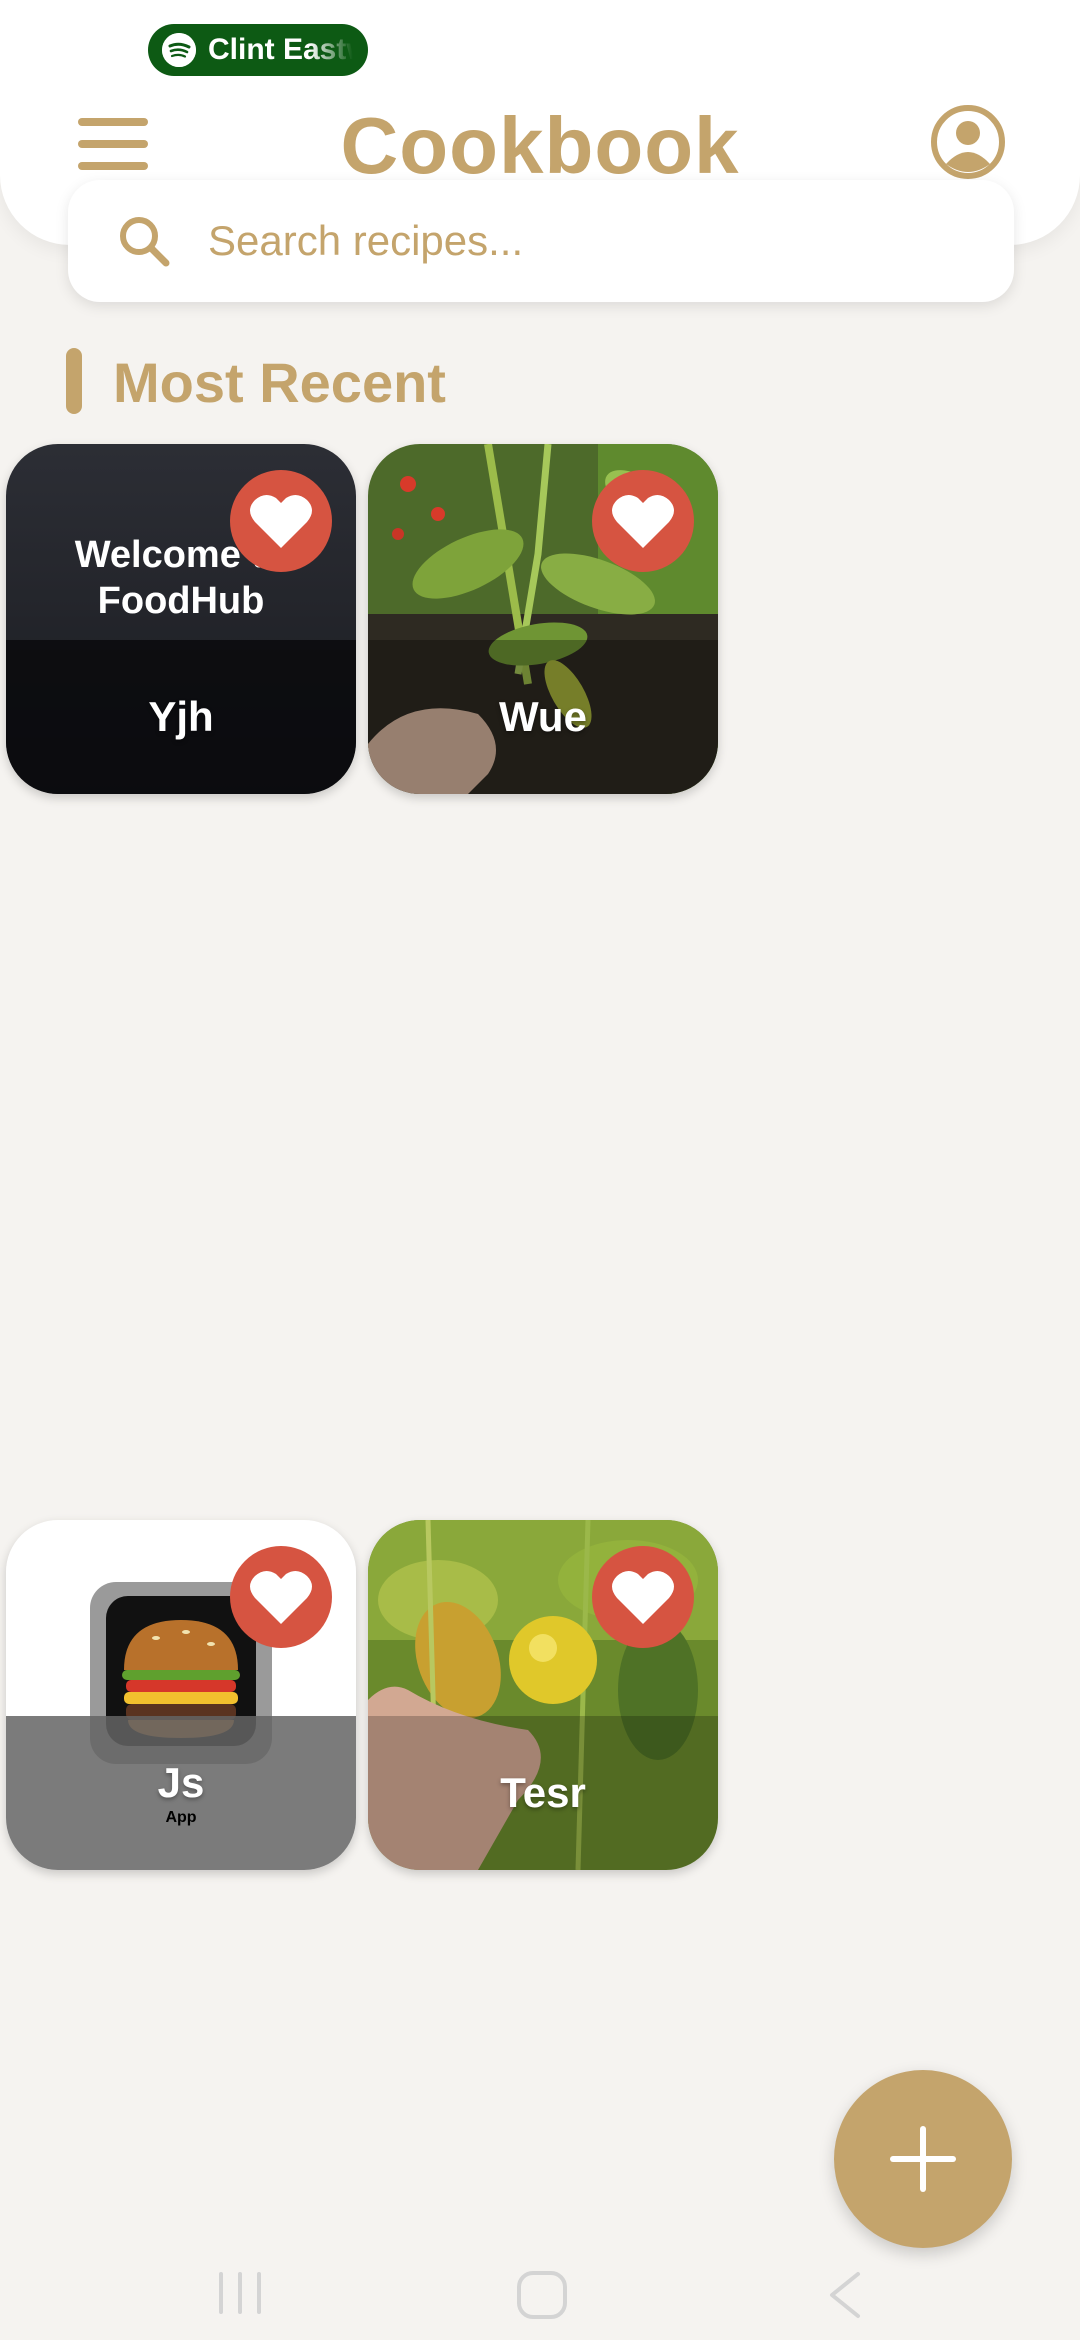 Image resolution: width=1080 pixels, height=2340 pixels. Describe the element at coordinates (179, 50) in the screenshot. I see `spotify-icon` at that location.